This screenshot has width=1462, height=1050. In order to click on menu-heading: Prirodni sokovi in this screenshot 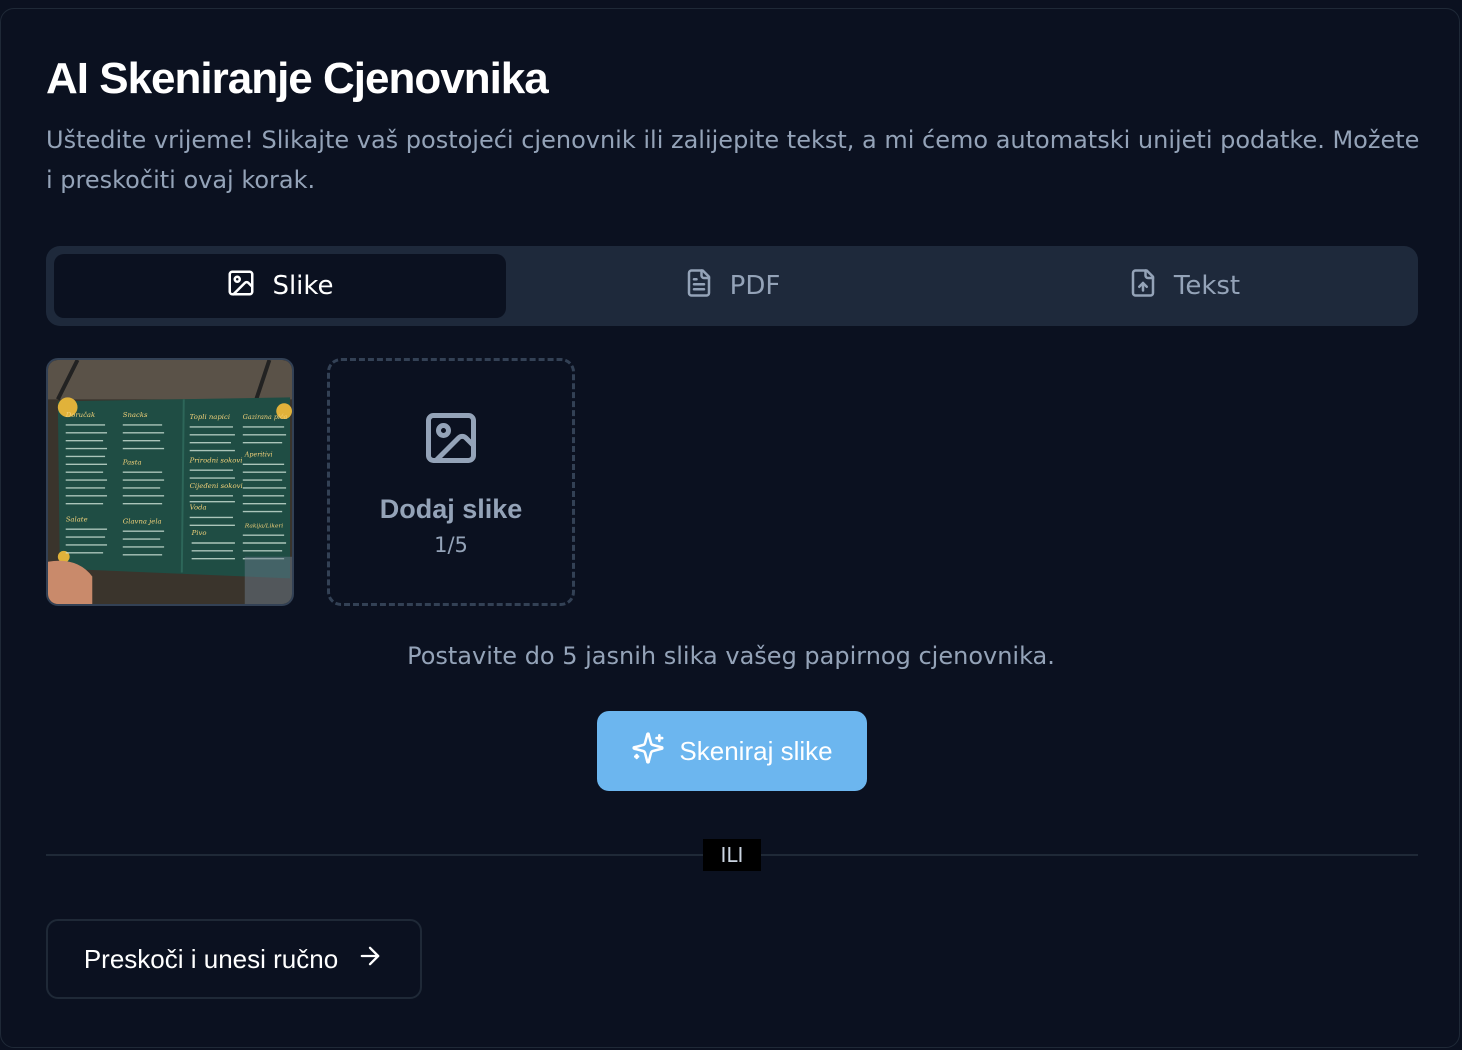, I will do `click(216, 460)`.